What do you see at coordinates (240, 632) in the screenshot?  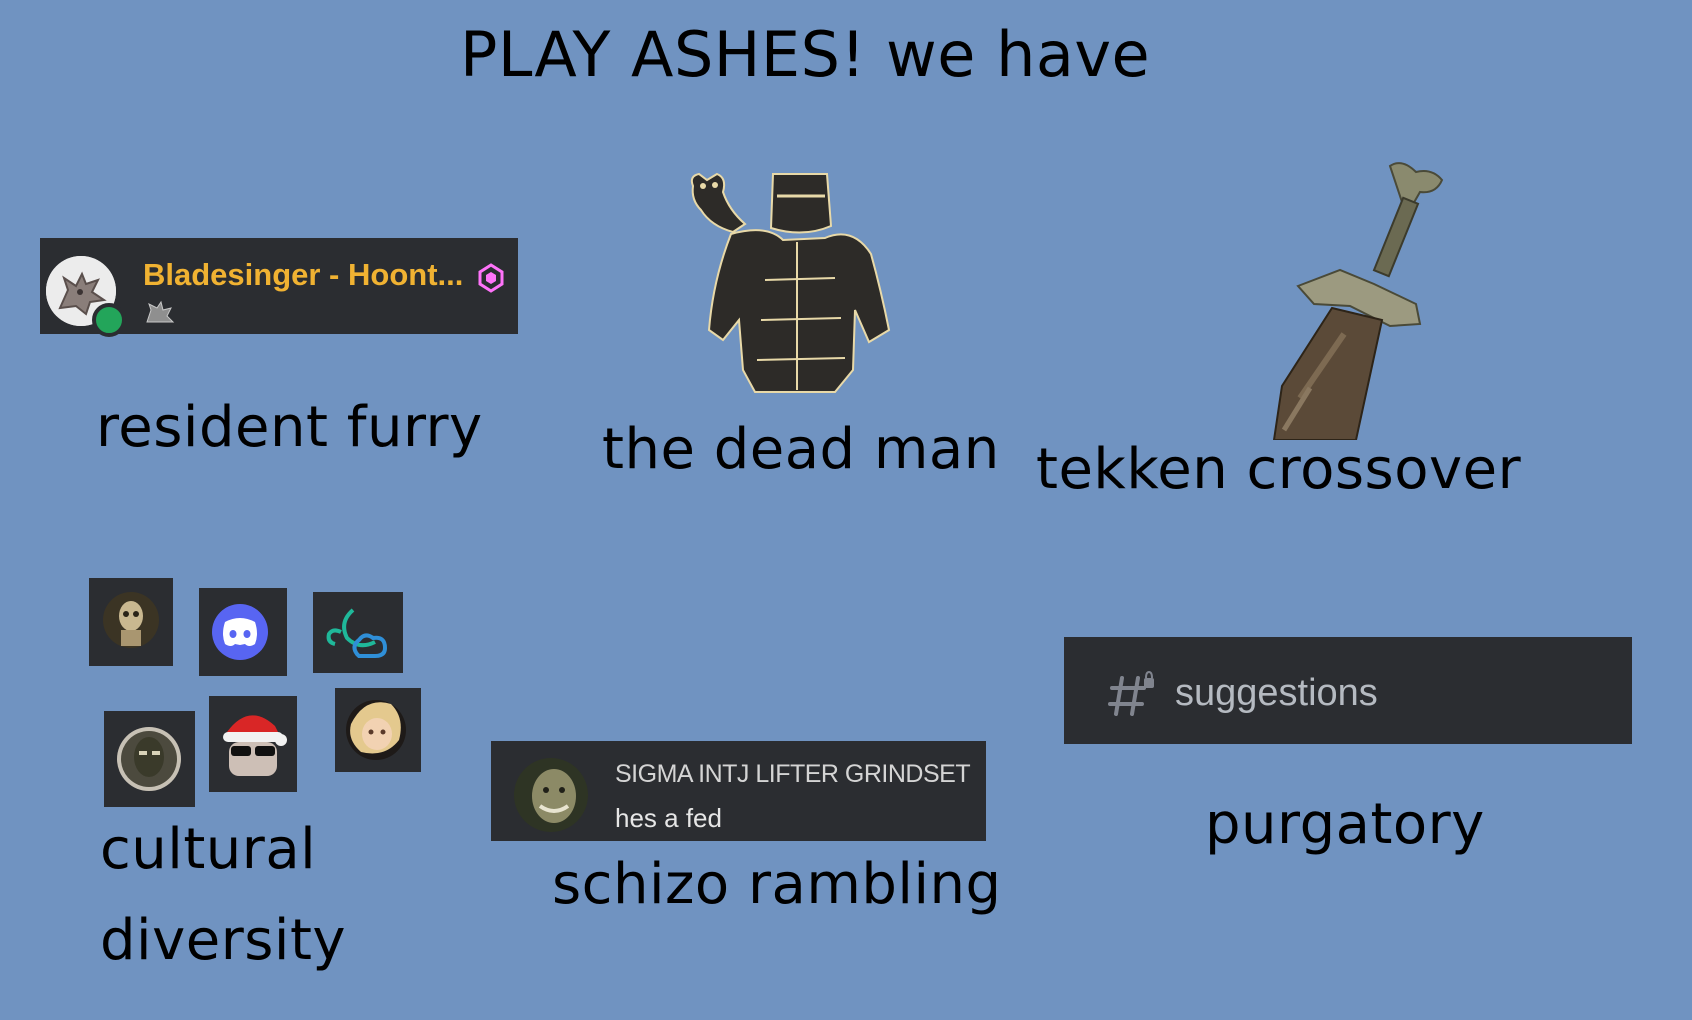 I see `discord-logo-icon` at bounding box center [240, 632].